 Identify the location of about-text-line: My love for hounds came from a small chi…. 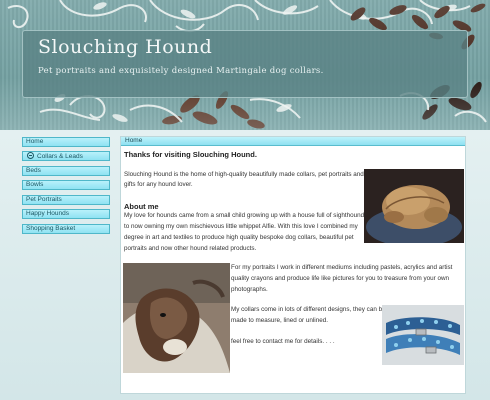
(246, 215).